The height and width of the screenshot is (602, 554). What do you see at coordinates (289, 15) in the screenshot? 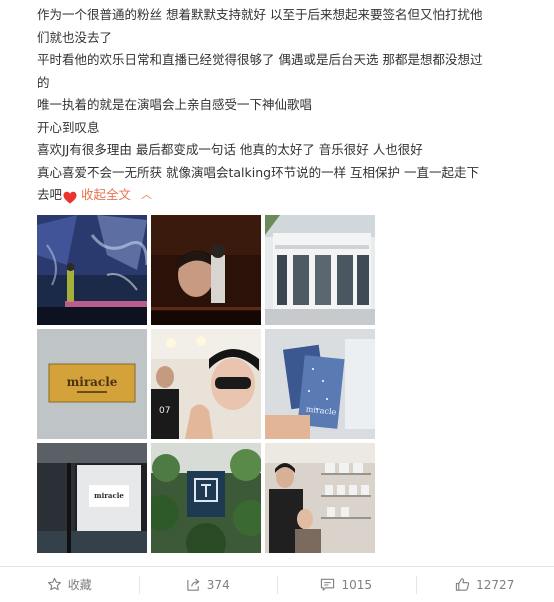
I see `post-line: 作为一个很普通的粉丝 想着默默支持就好 以至于后来想起来要签名但又怕打扰他` at bounding box center [289, 15].